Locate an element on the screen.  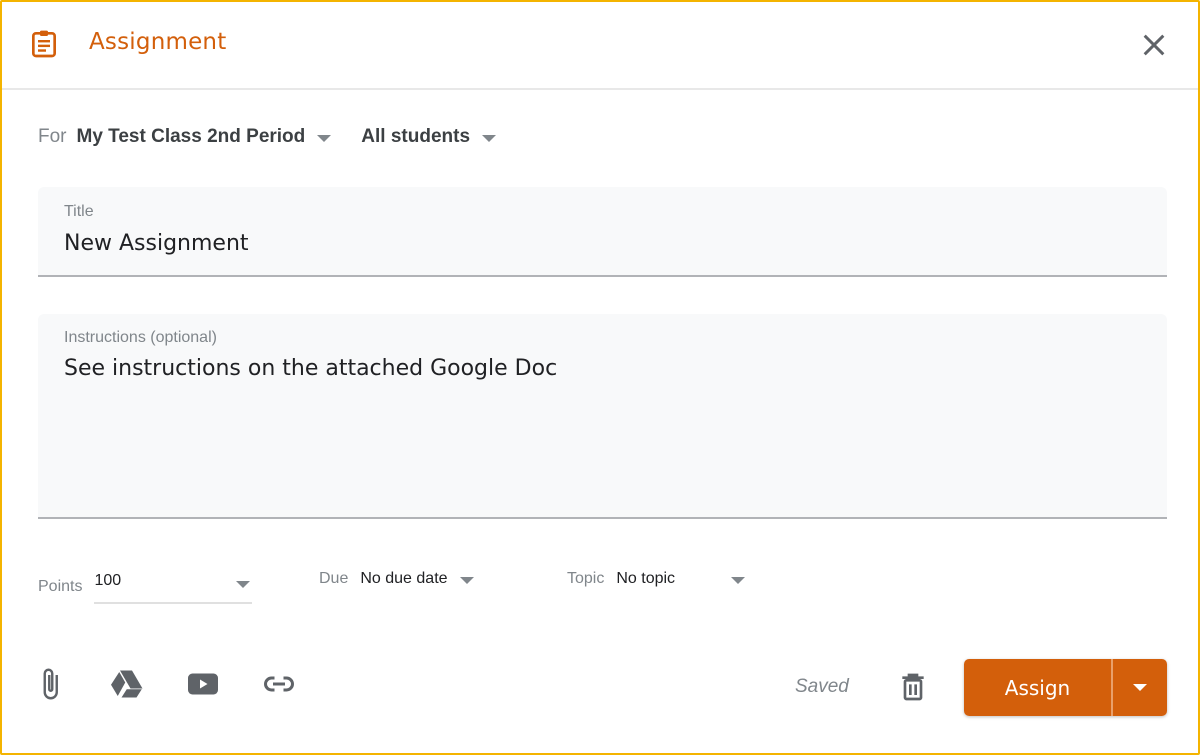
dialog-header: Assignment is located at coordinates (600, 46).